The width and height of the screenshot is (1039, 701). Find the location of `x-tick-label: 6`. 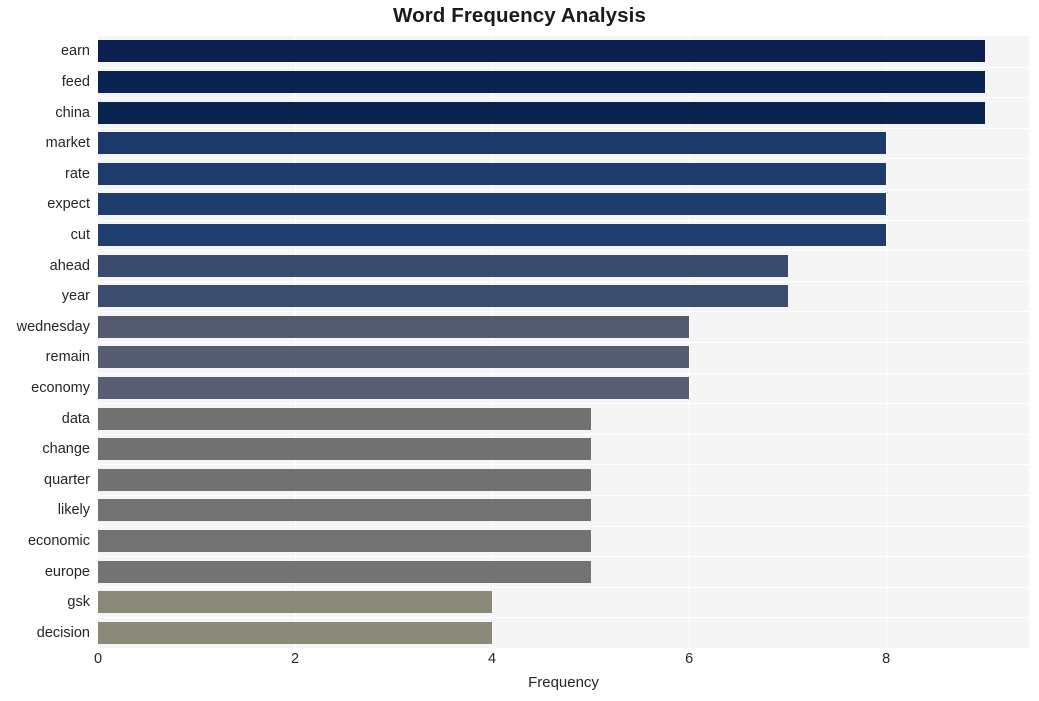

x-tick-label: 6 is located at coordinates (689, 659).